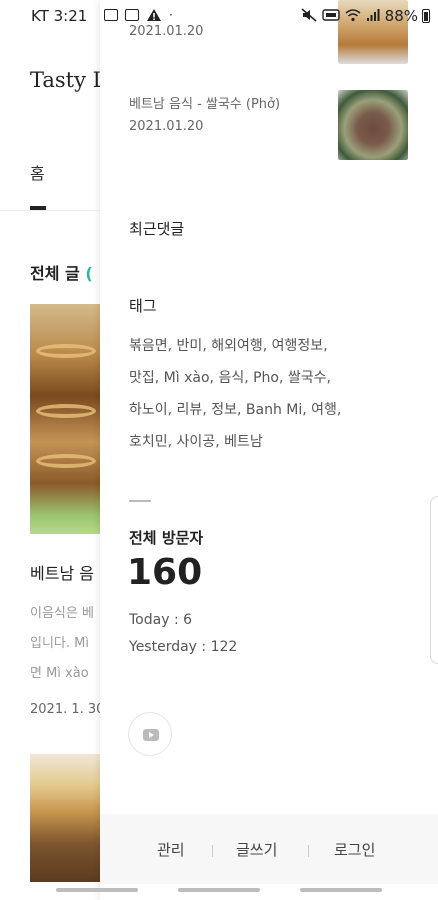 The height and width of the screenshot is (900, 438). I want to click on tag-link: 해외여행, so click(237, 346).